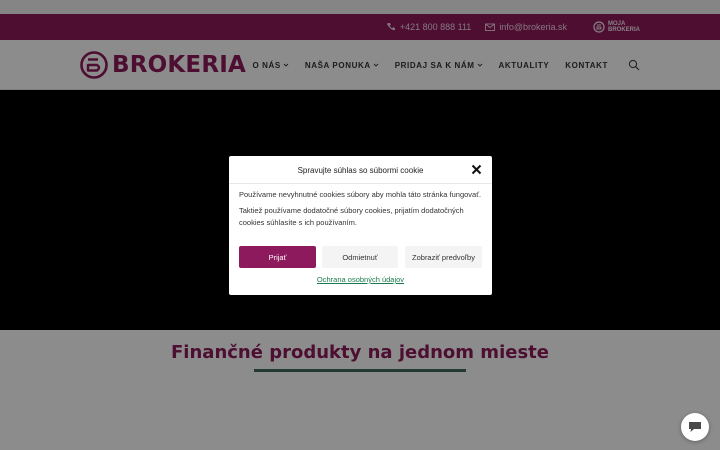 The width and height of the screenshot is (720, 450). I want to click on cookie-dialog-title: Spravujte súhlas so súbormi cookie, so click(360, 170).